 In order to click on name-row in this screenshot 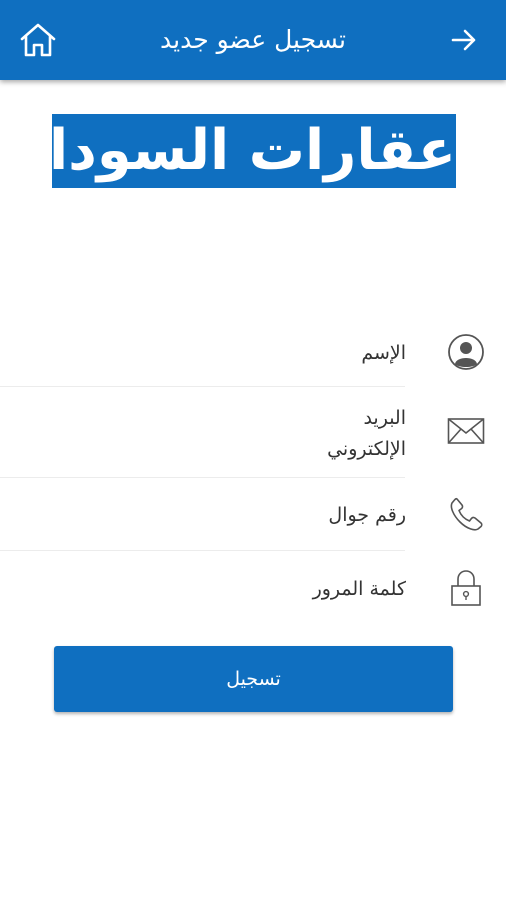, I will do `click(253, 353)`.